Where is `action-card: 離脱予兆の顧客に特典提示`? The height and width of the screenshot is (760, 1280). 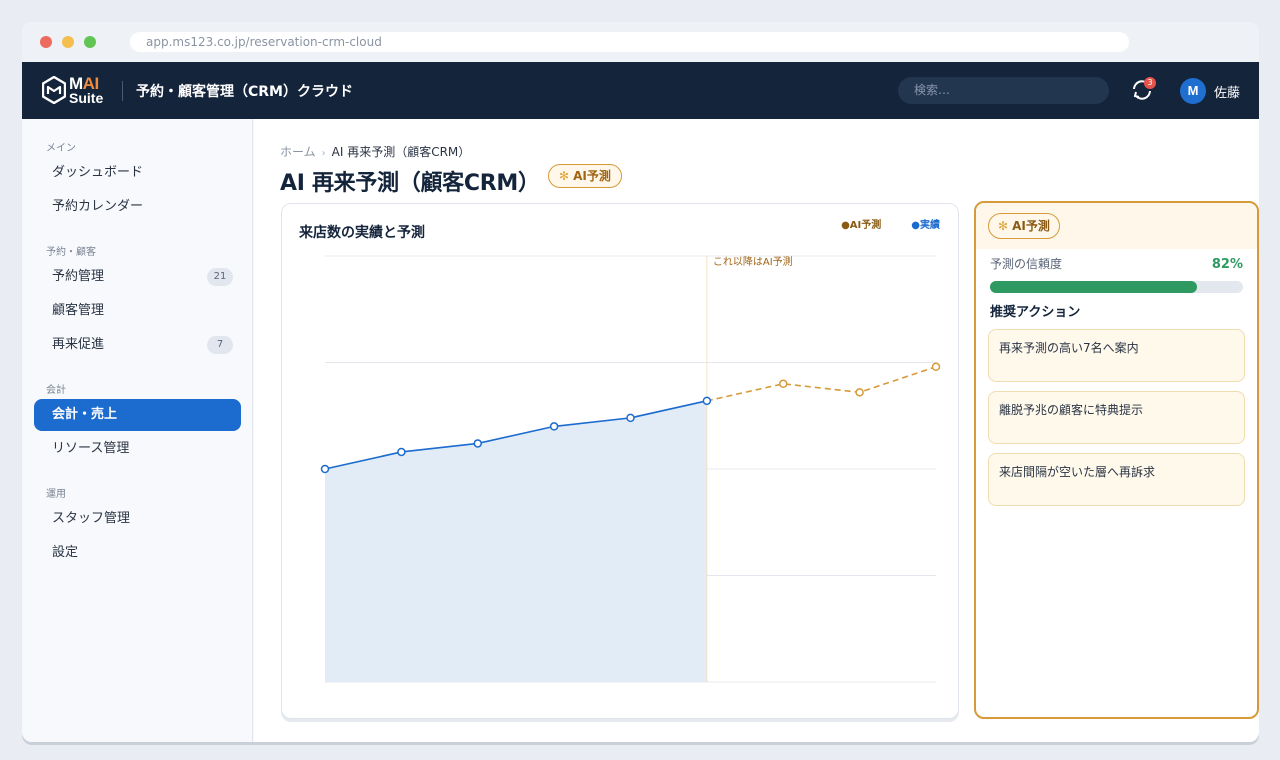
action-card: 離脱予兆の顧客に特典提示 is located at coordinates (1116, 417).